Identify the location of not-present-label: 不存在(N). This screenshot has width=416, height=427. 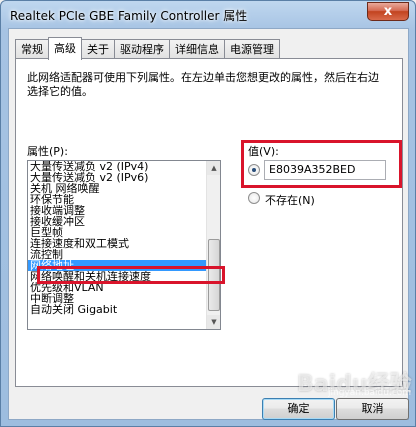
(290, 200).